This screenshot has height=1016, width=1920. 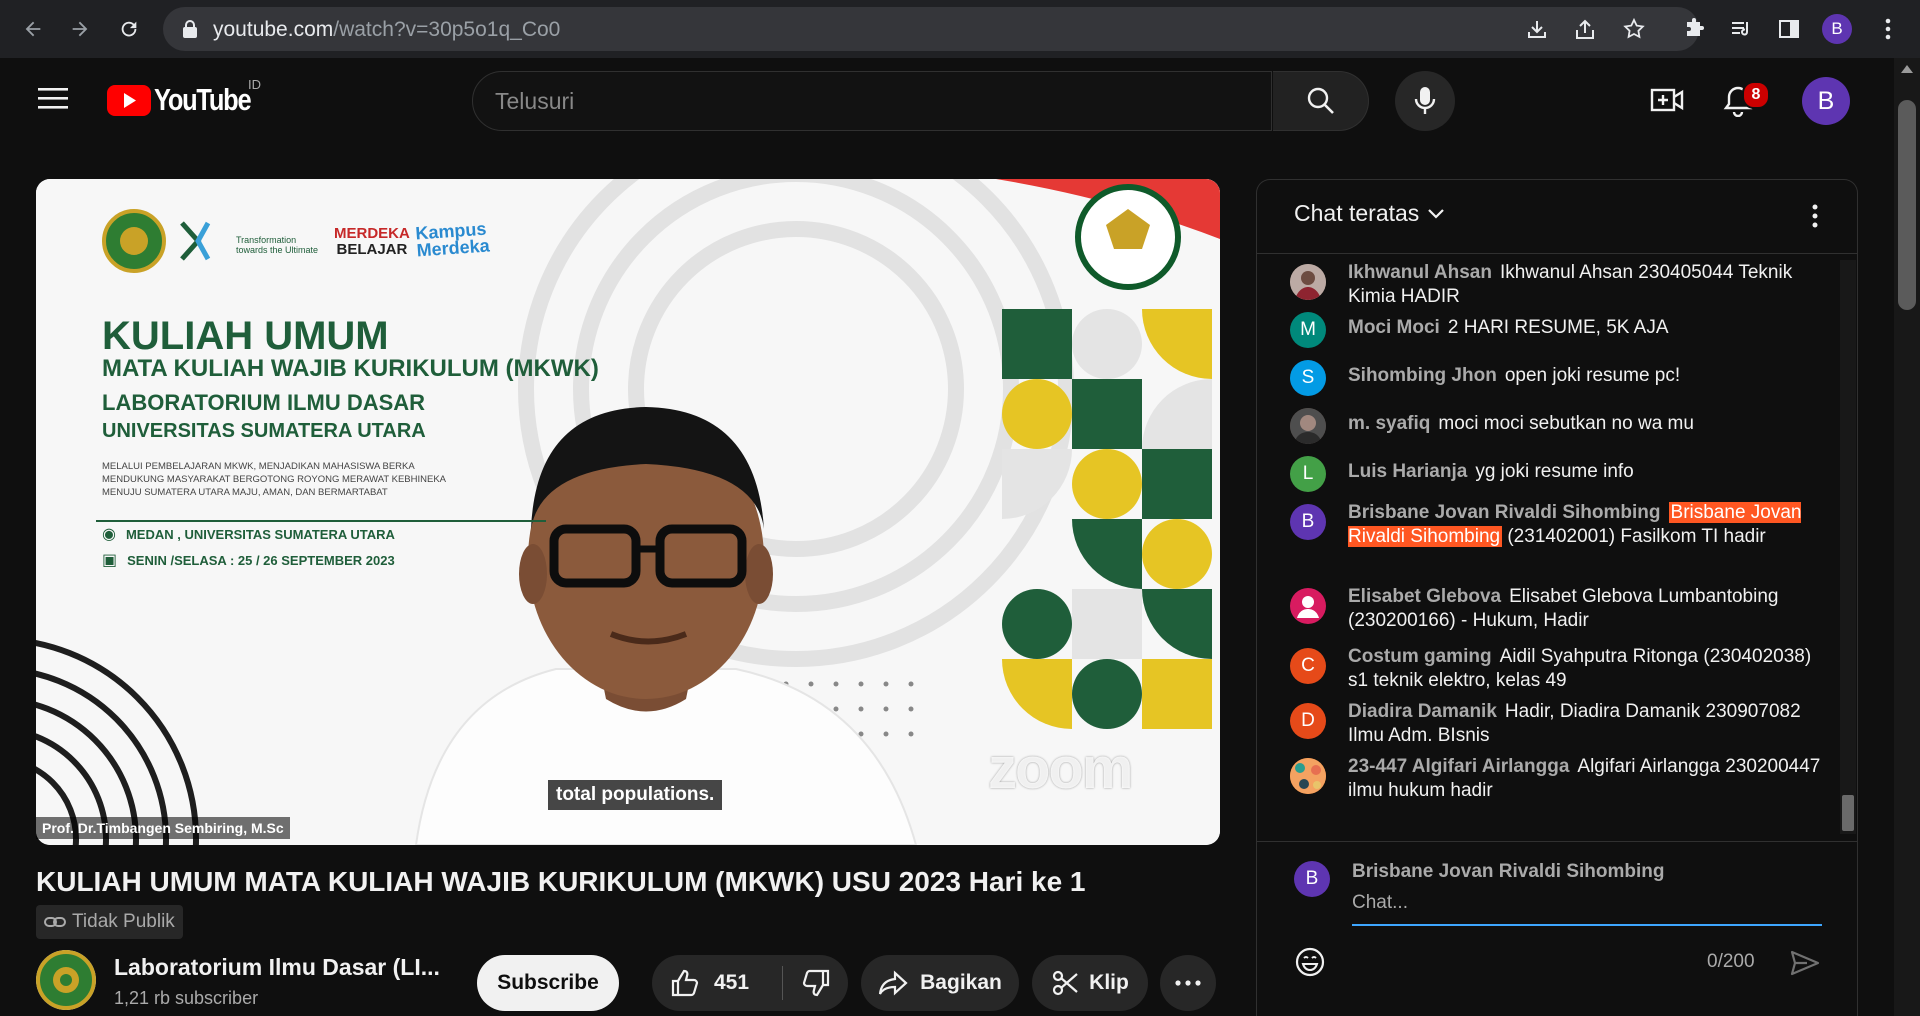 What do you see at coordinates (1308, 474) in the screenshot?
I see `chat-avatar: L` at bounding box center [1308, 474].